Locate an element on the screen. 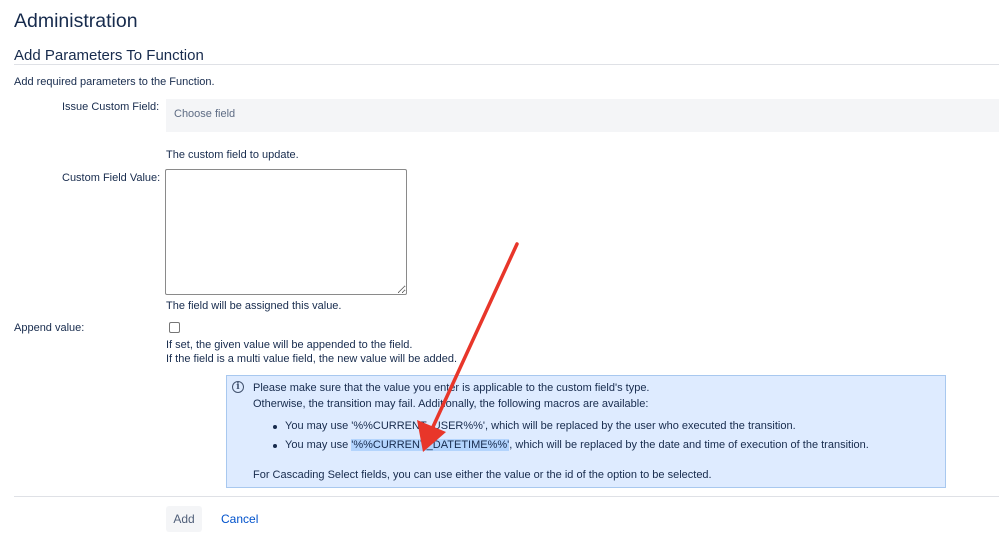 The image size is (999, 540). add-button: Add is located at coordinates (184, 519).